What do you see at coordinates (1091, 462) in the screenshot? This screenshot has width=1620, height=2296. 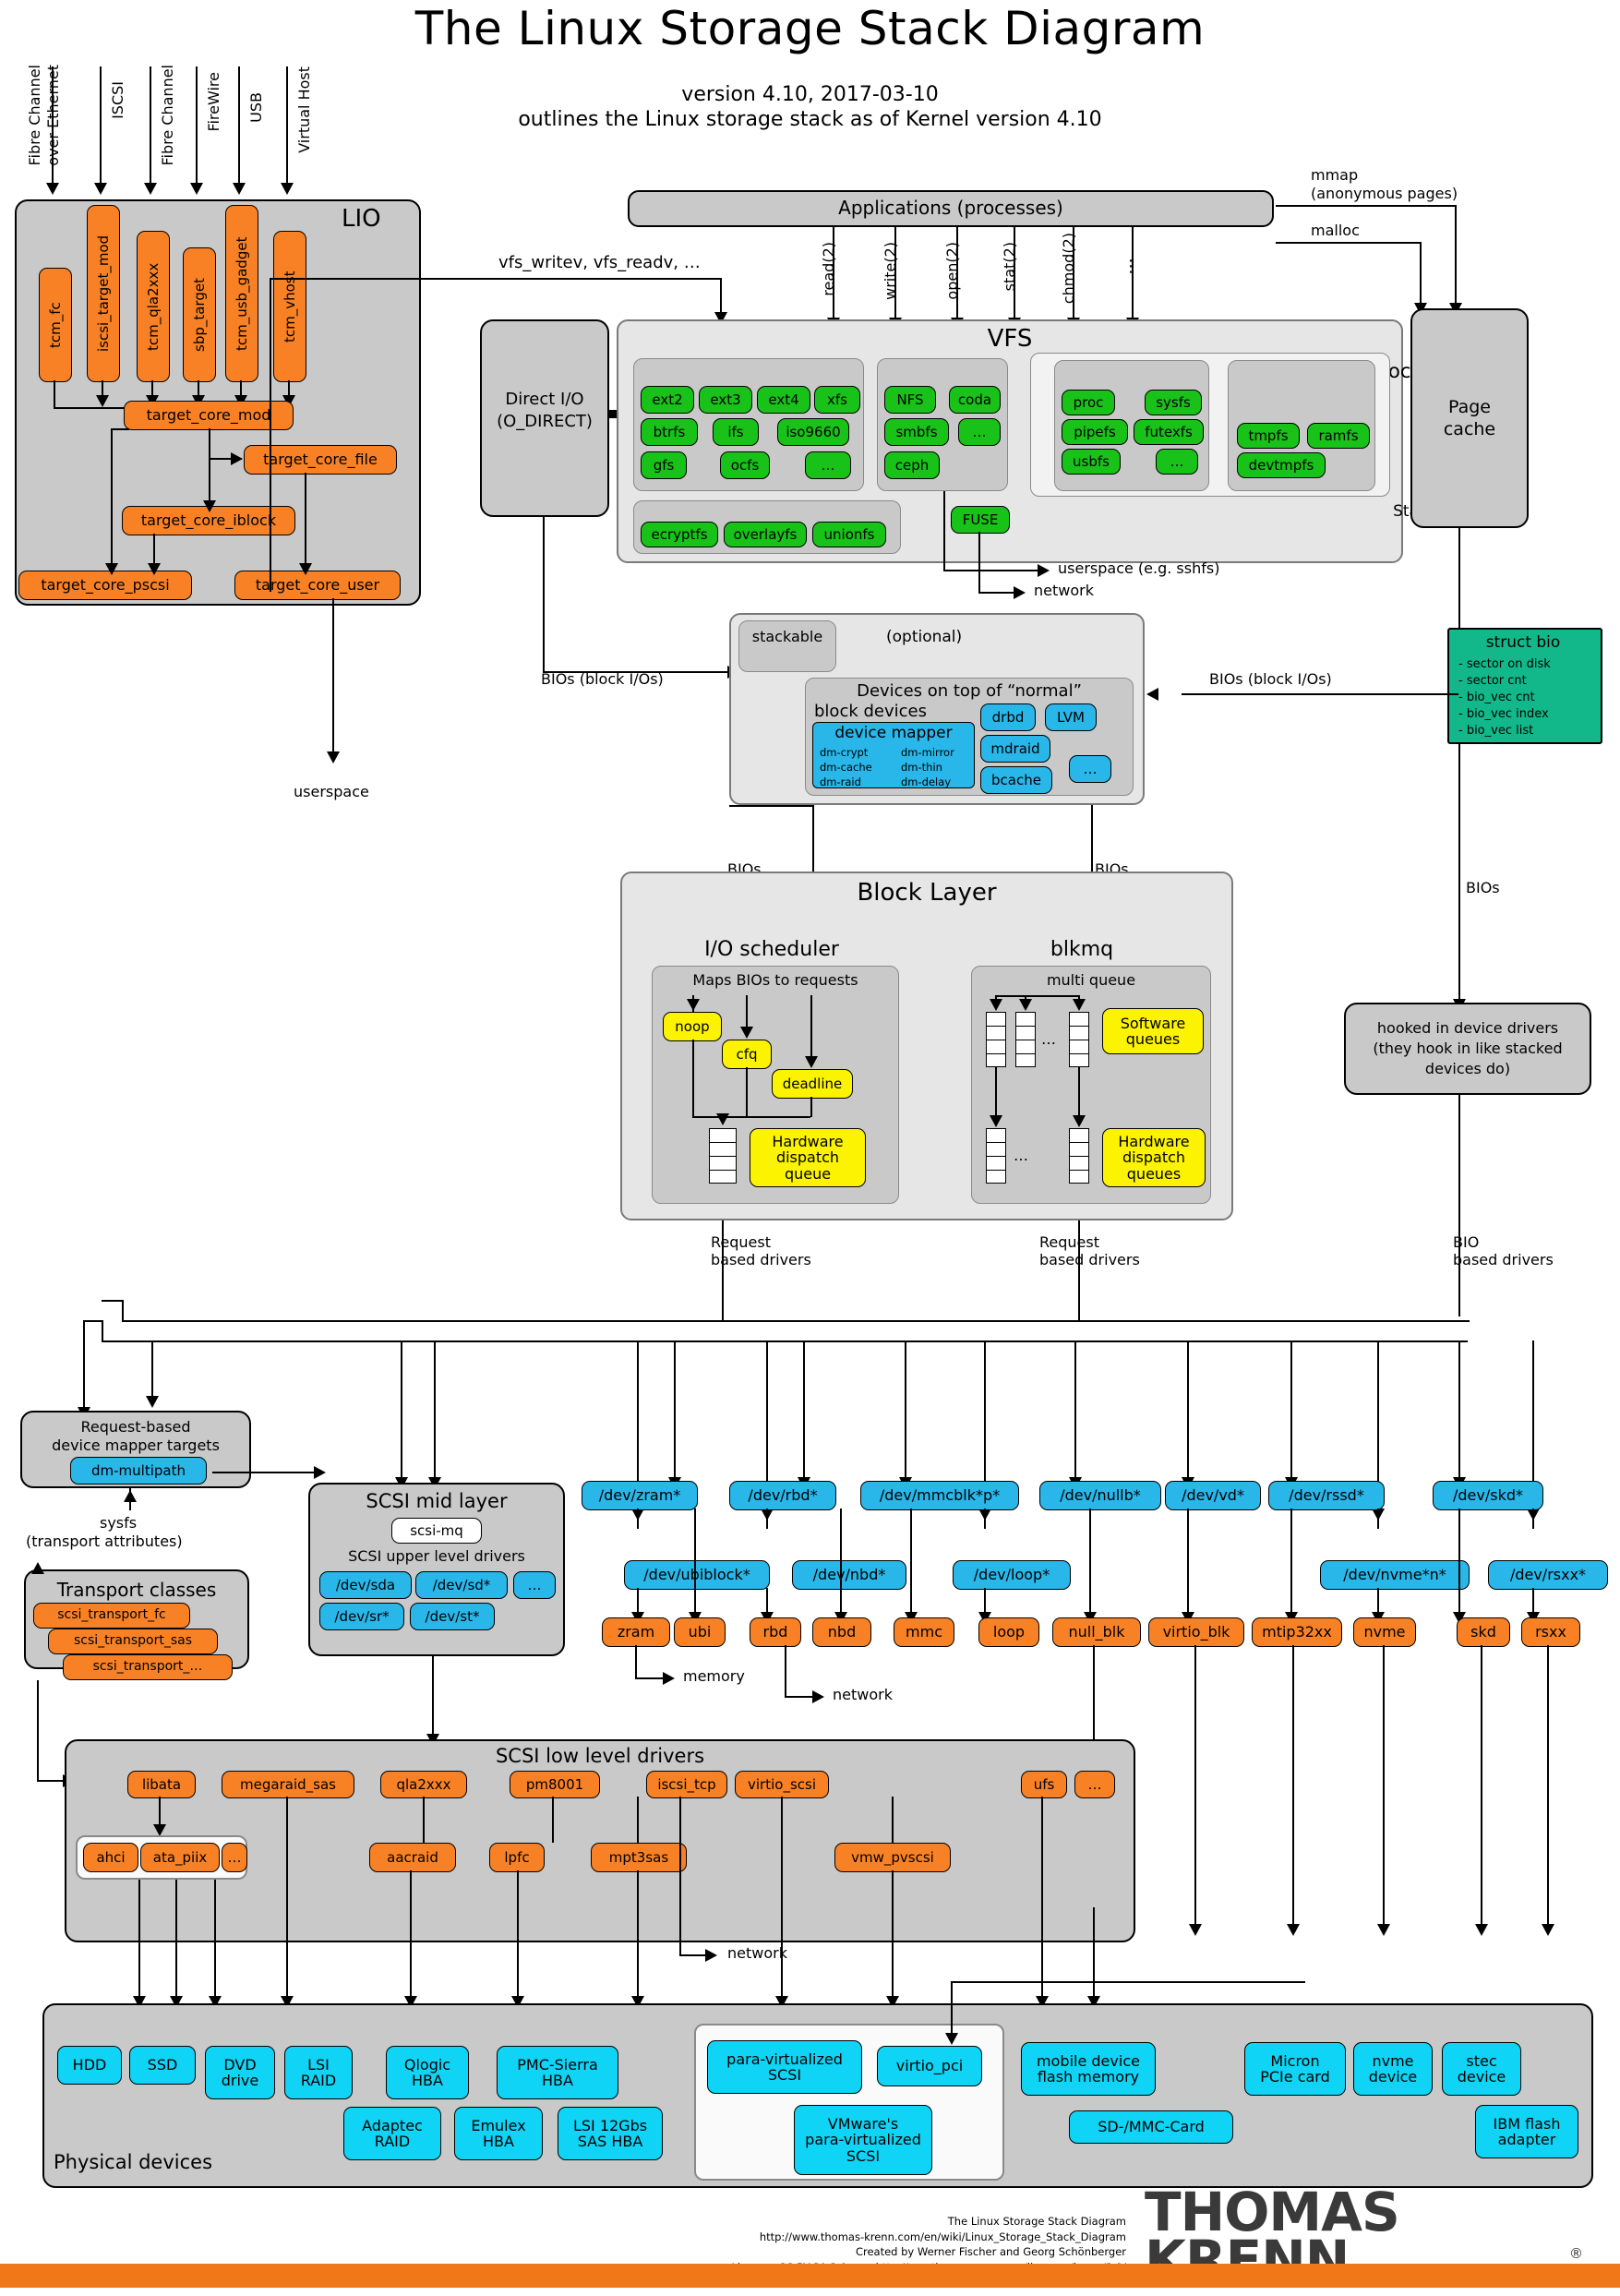 I see `fs-usbfs: usbfs` at bounding box center [1091, 462].